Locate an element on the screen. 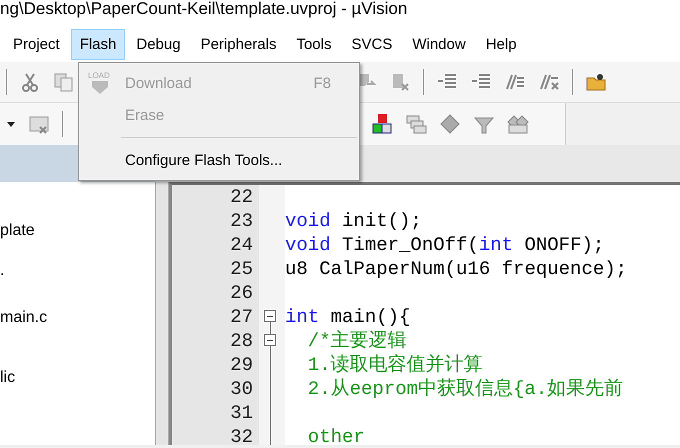  line-number: 23 is located at coordinates (241, 221).